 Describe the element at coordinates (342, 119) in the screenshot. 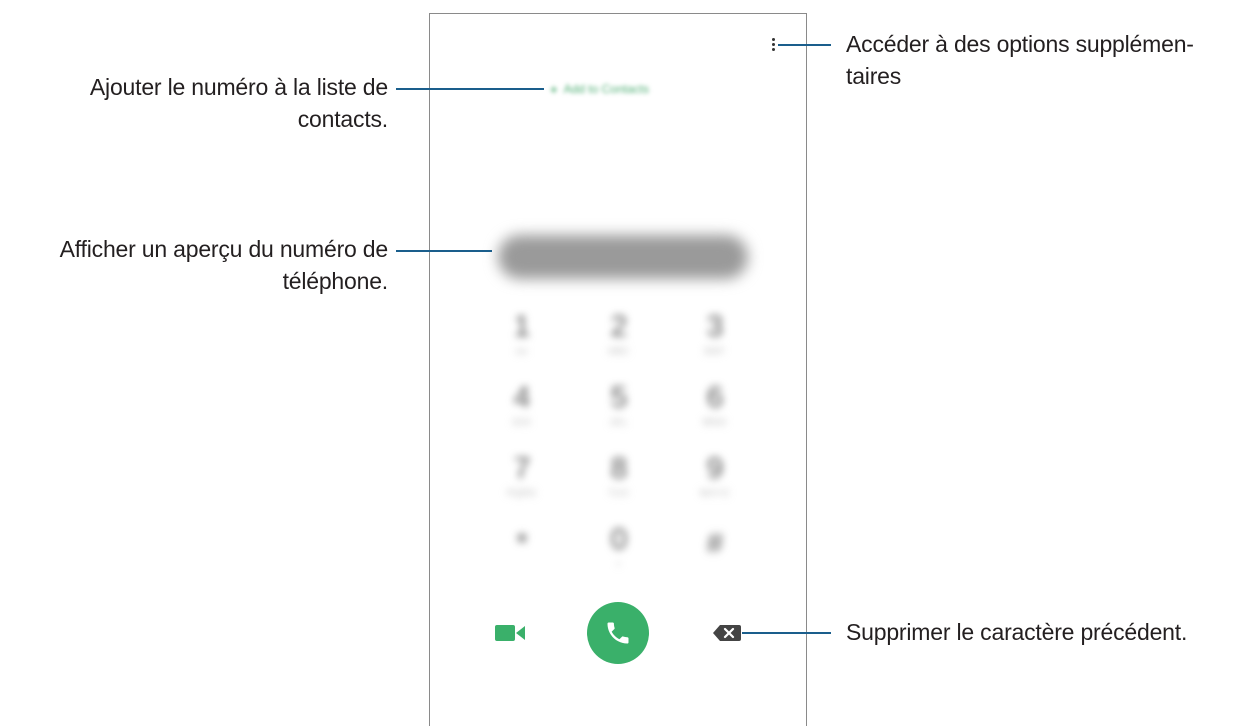

I see `callout-add-contact-line2: contacts.` at that location.